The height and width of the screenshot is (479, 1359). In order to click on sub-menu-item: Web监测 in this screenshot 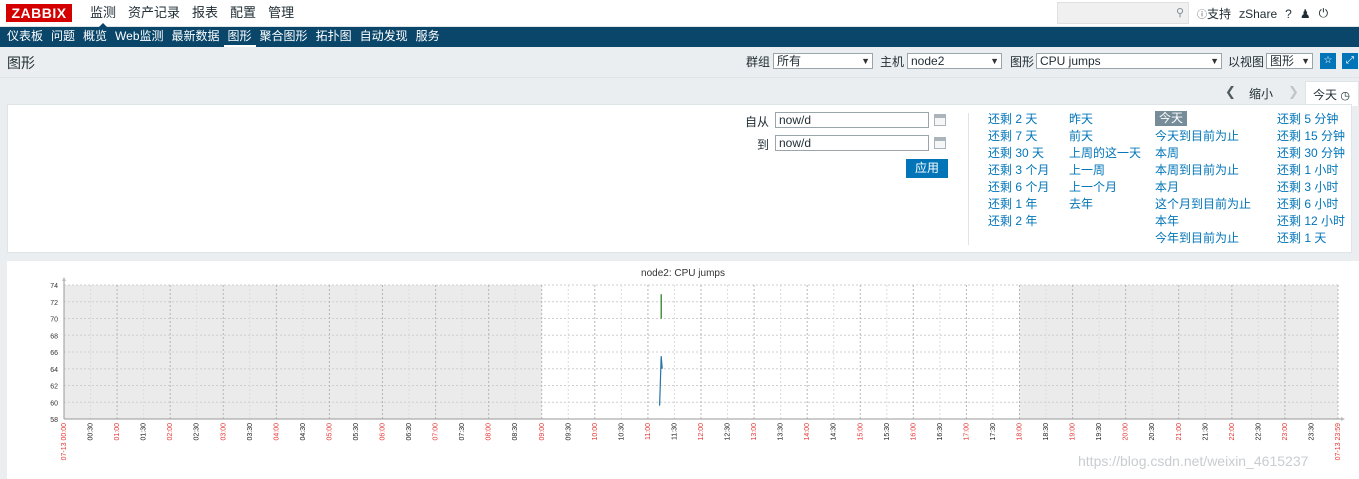, I will do `click(139, 37)`.